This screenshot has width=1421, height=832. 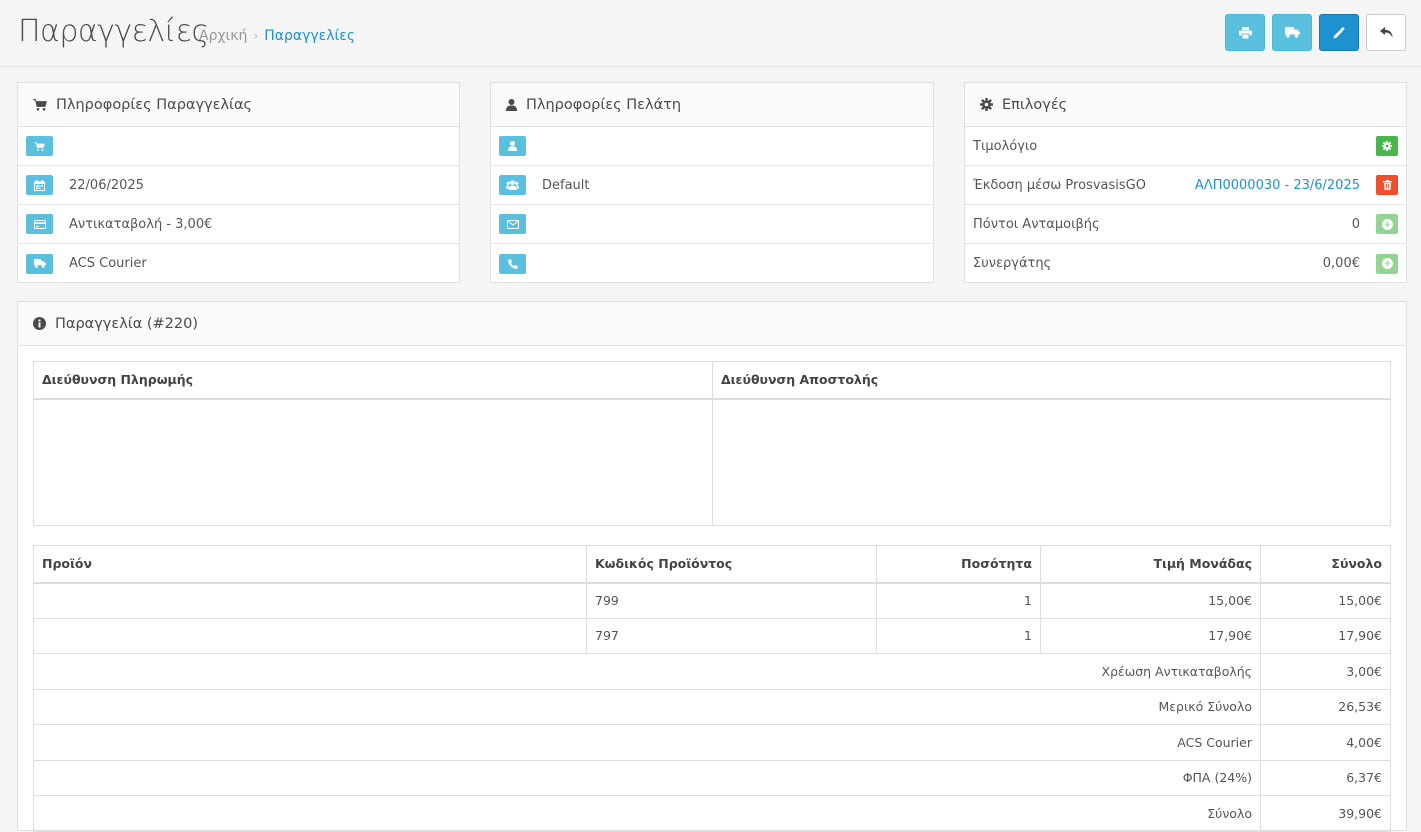 I want to click on customer-group-button, so click(x=512, y=185).